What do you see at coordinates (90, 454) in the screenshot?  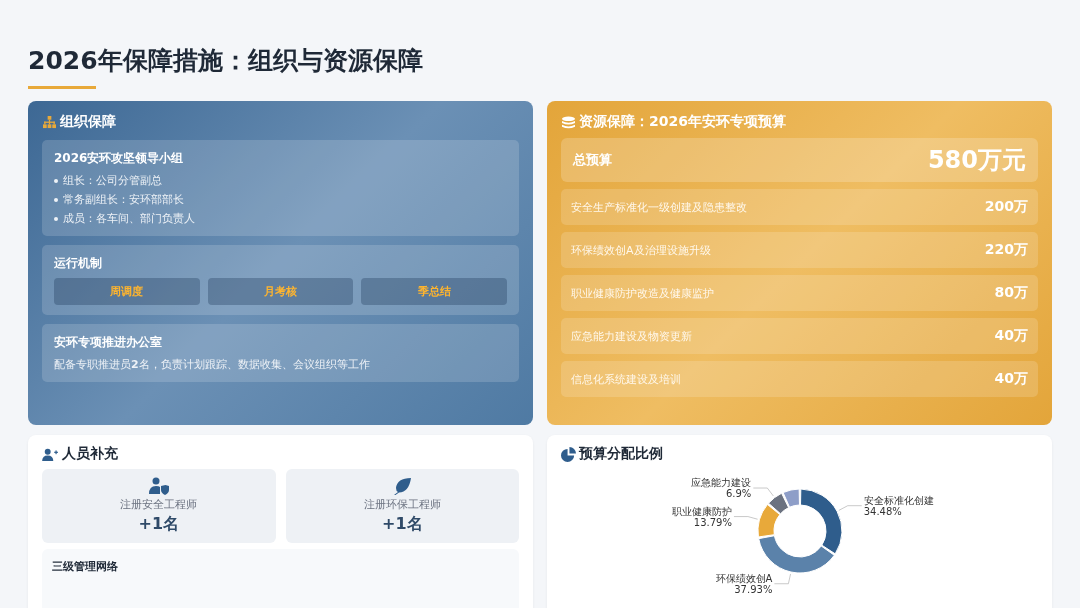 I see `panel-title: 人员补充` at bounding box center [90, 454].